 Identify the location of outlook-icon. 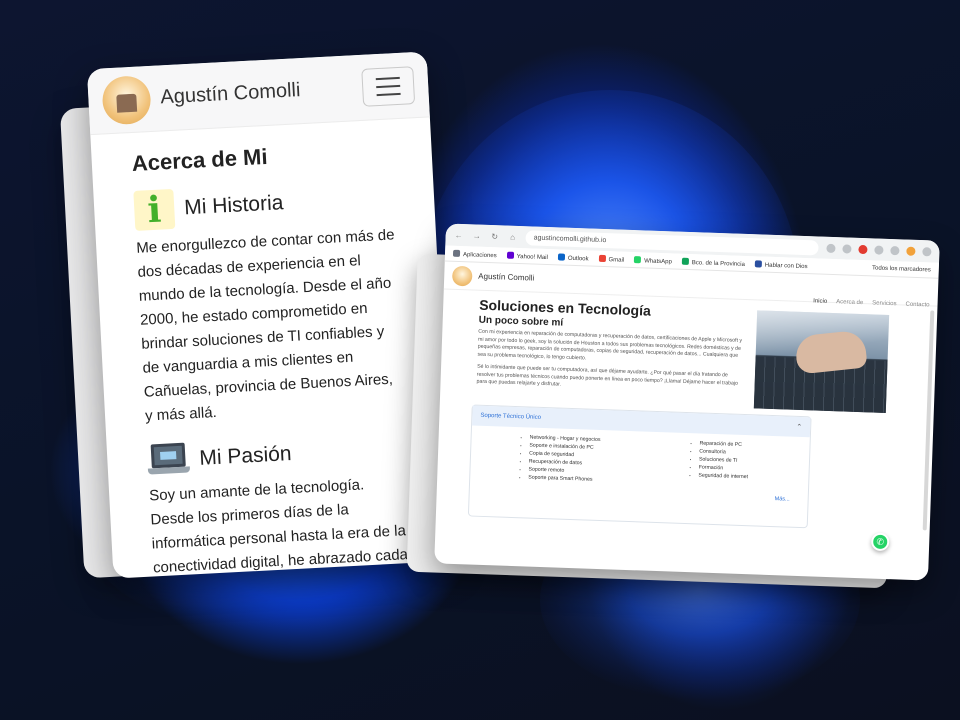
(561, 256).